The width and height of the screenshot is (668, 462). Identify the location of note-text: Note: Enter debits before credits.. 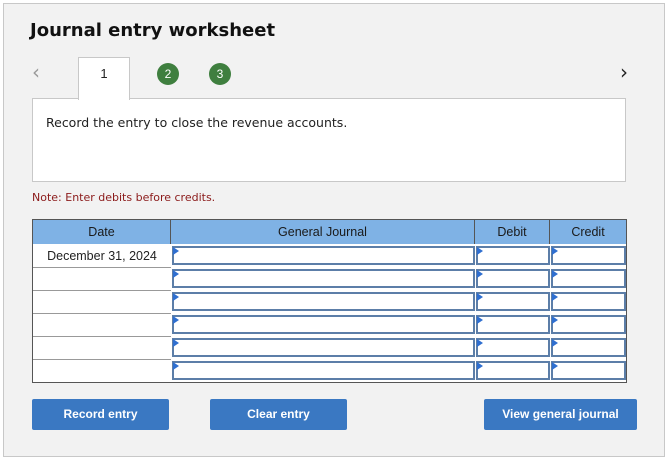
(124, 197).